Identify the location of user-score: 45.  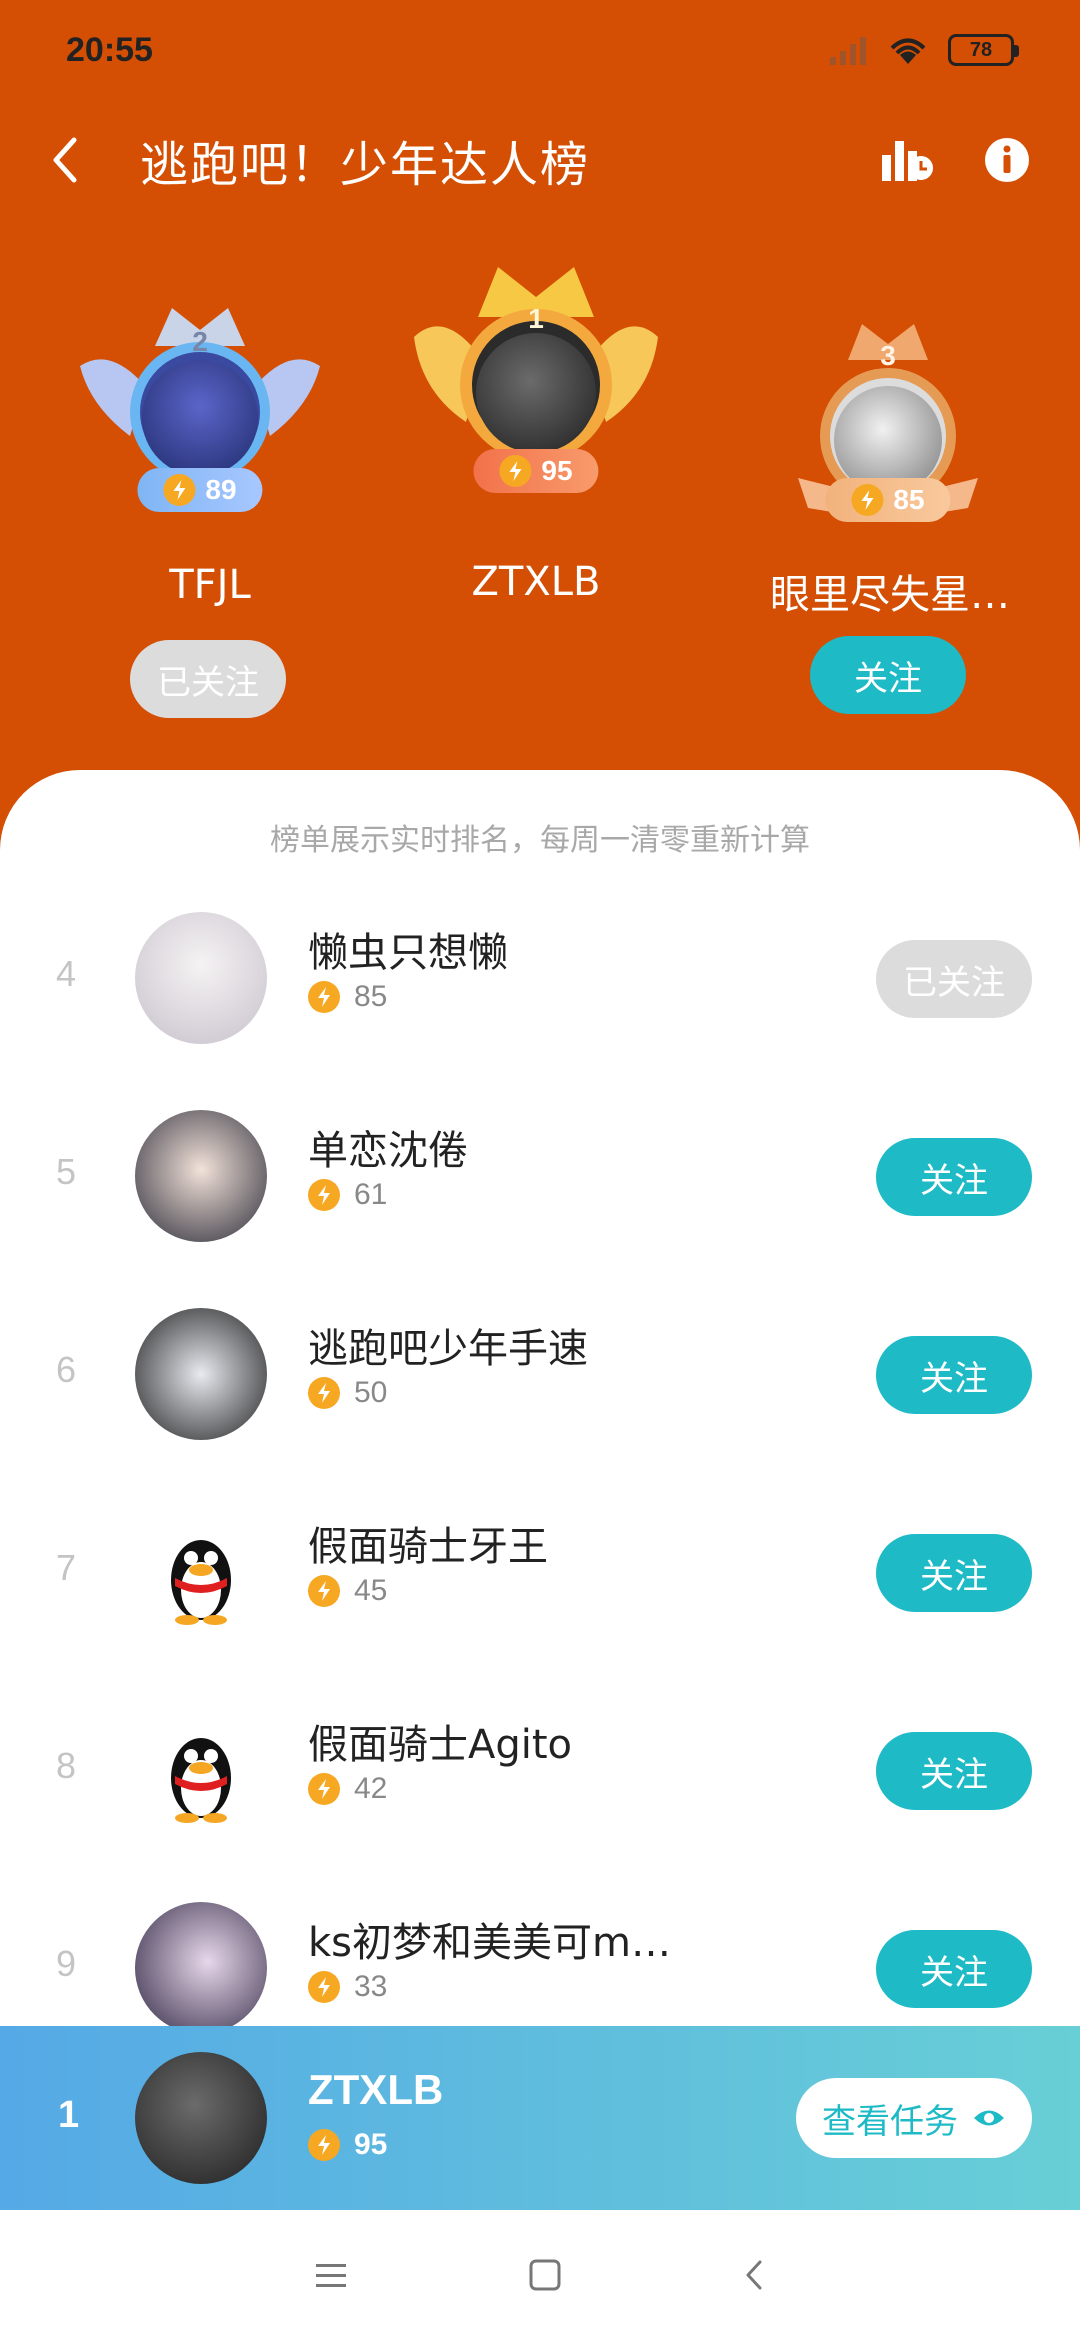
(347, 1591).